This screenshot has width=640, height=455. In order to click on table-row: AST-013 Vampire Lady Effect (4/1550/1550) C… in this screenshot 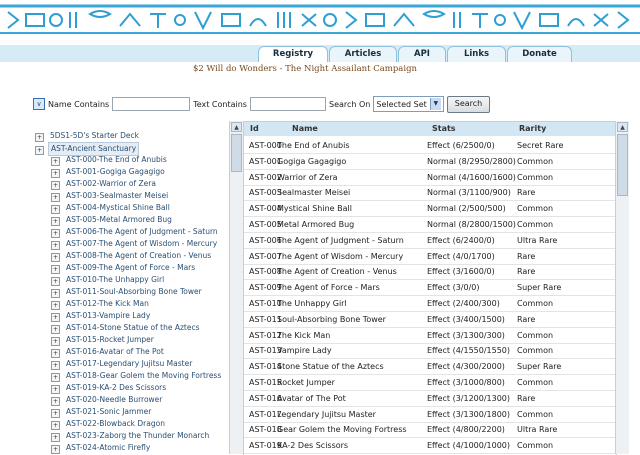, I will do `click(430, 351)`.